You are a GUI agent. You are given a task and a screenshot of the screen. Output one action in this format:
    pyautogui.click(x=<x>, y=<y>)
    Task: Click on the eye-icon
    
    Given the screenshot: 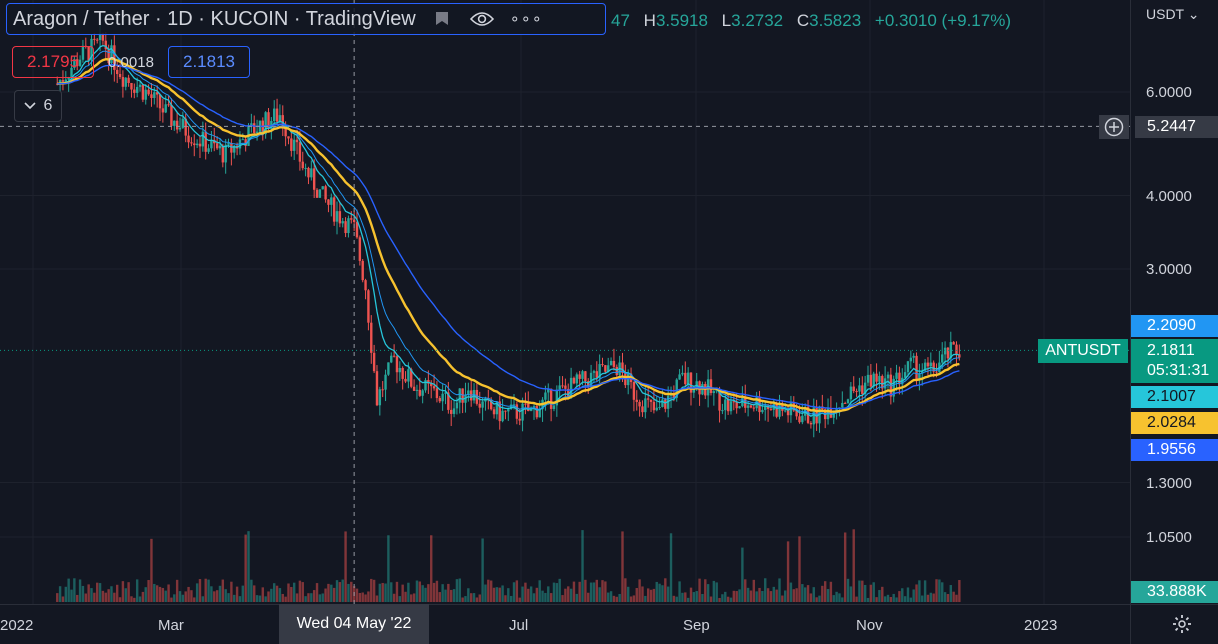 What is the action you would take?
    pyautogui.click(x=481, y=19)
    